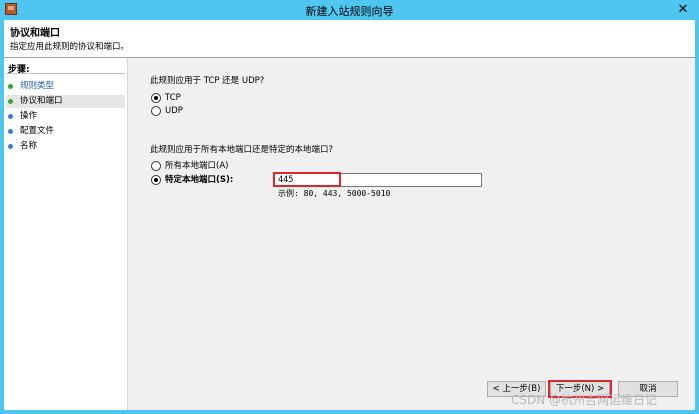 The image size is (699, 414). What do you see at coordinates (207, 81) in the screenshot?
I see `protocol-question: 此规则应用于 TCP 还是 UDP?` at bounding box center [207, 81].